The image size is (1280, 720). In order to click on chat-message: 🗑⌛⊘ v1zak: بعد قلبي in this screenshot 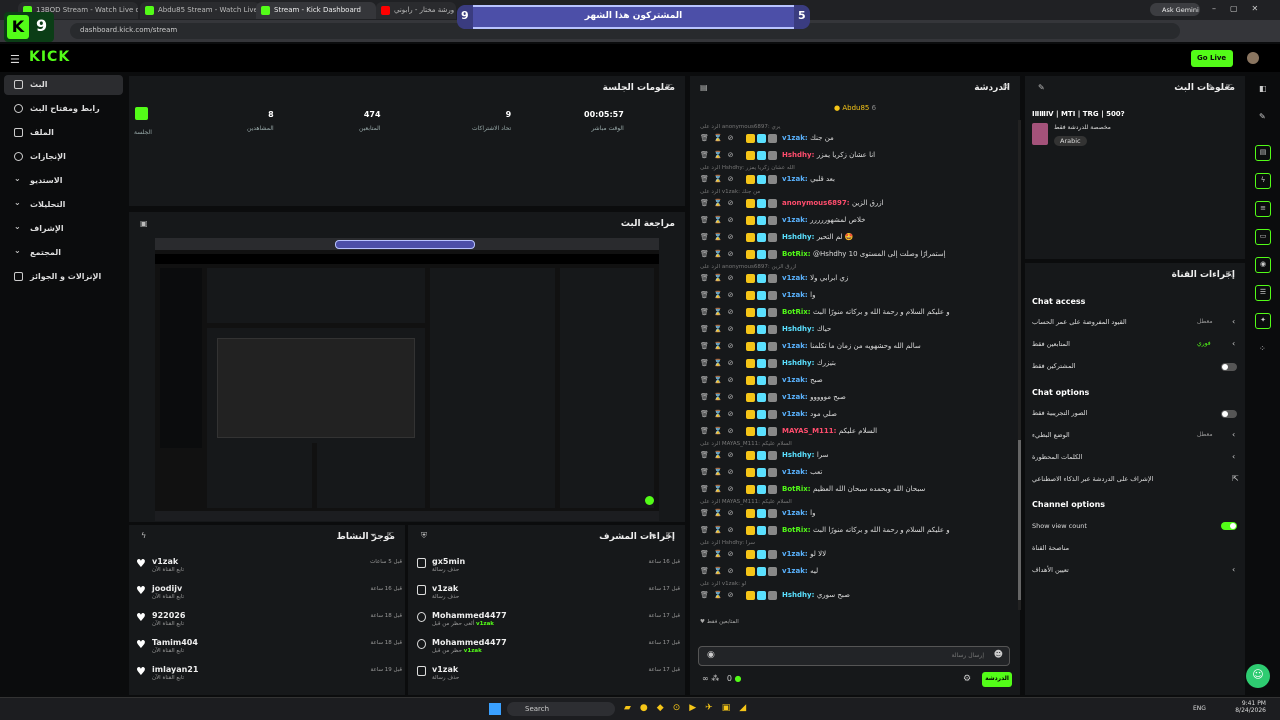, I will do `click(859, 180)`.